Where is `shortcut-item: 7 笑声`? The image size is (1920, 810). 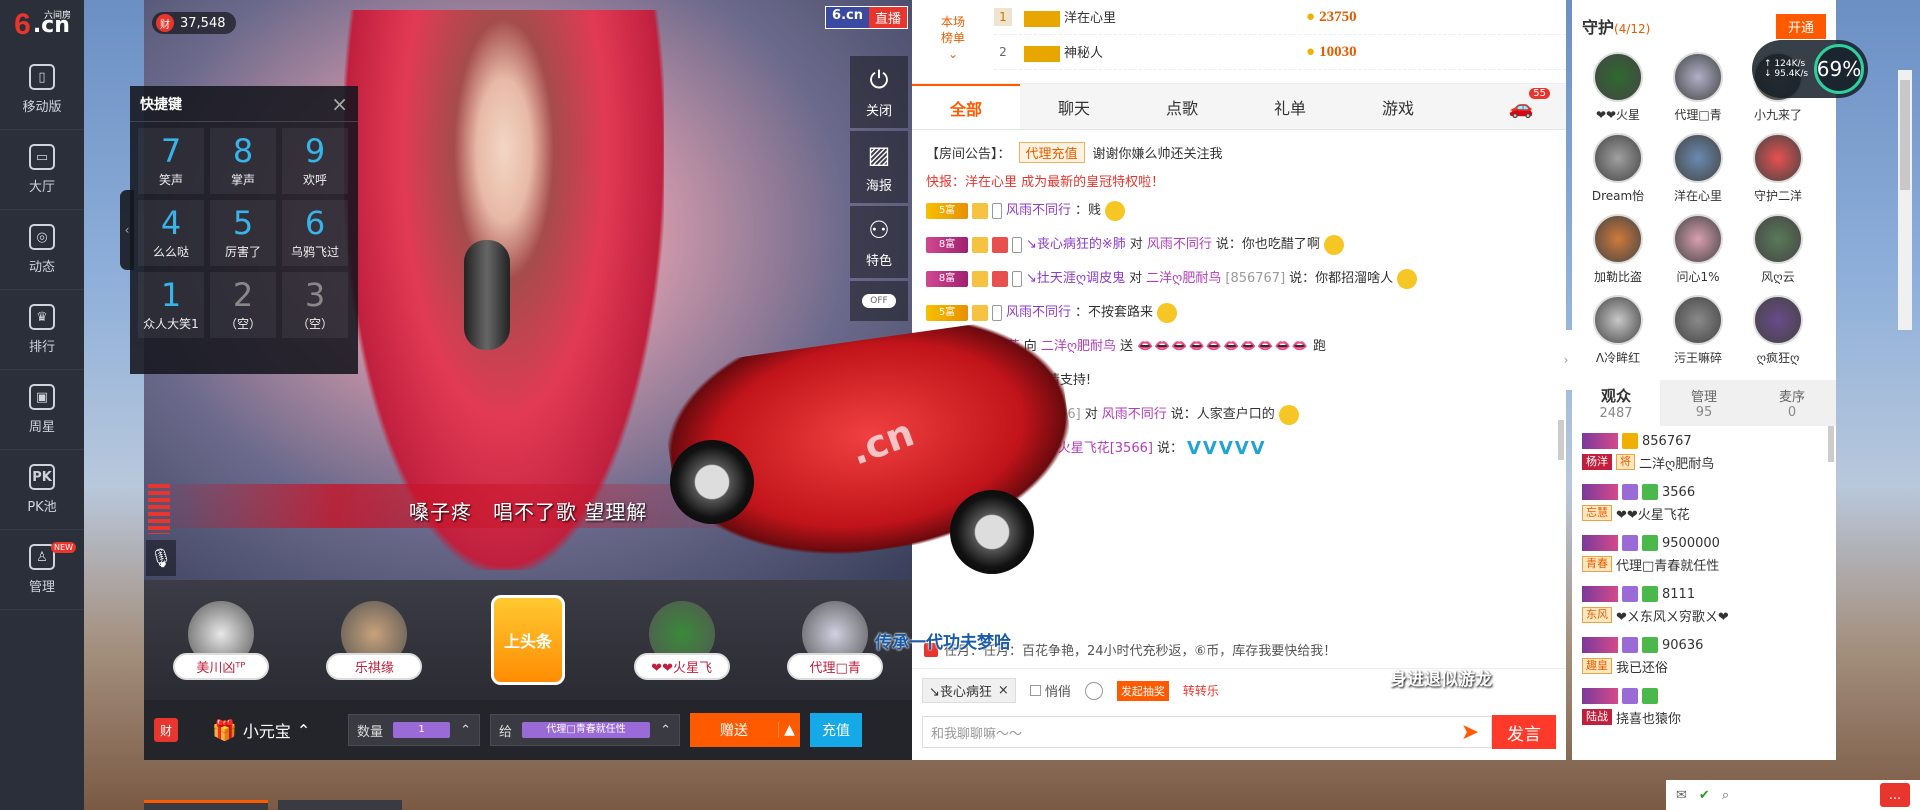
shortcut-item: 7 笑声 is located at coordinates (171, 161).